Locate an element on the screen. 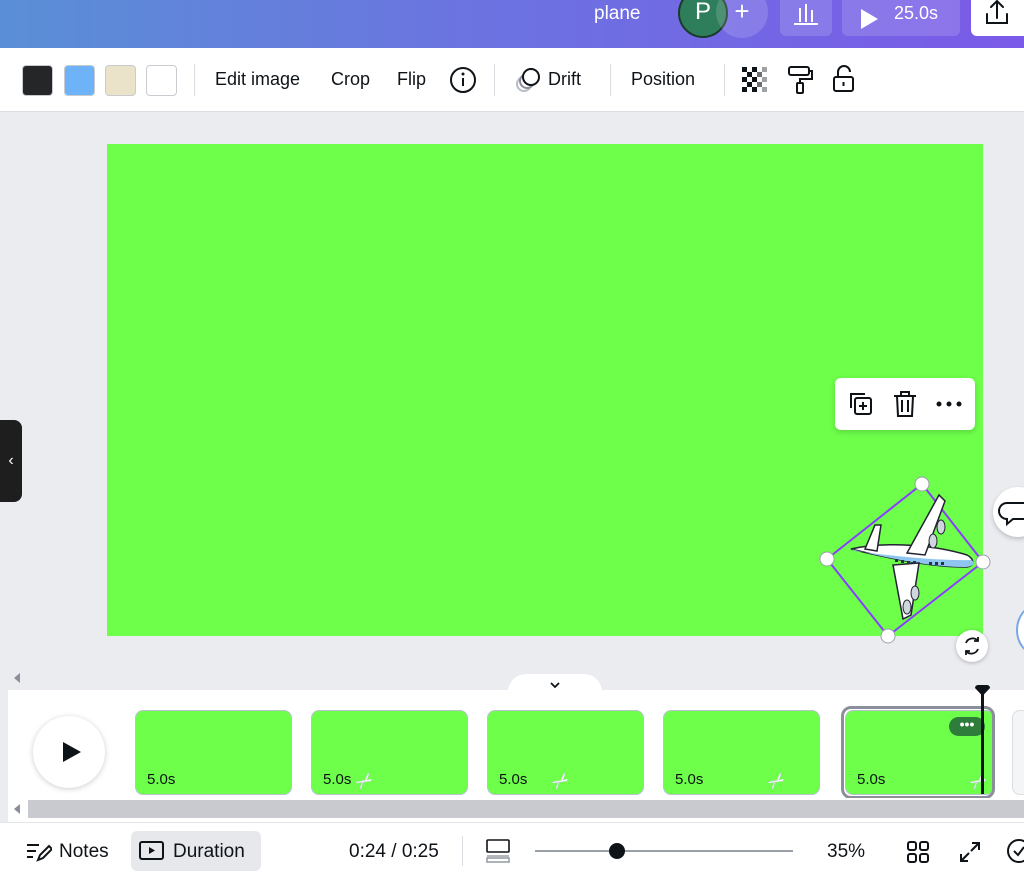 The image size is (1024, 877). document-title: plane is located at coordinates (617, 14).